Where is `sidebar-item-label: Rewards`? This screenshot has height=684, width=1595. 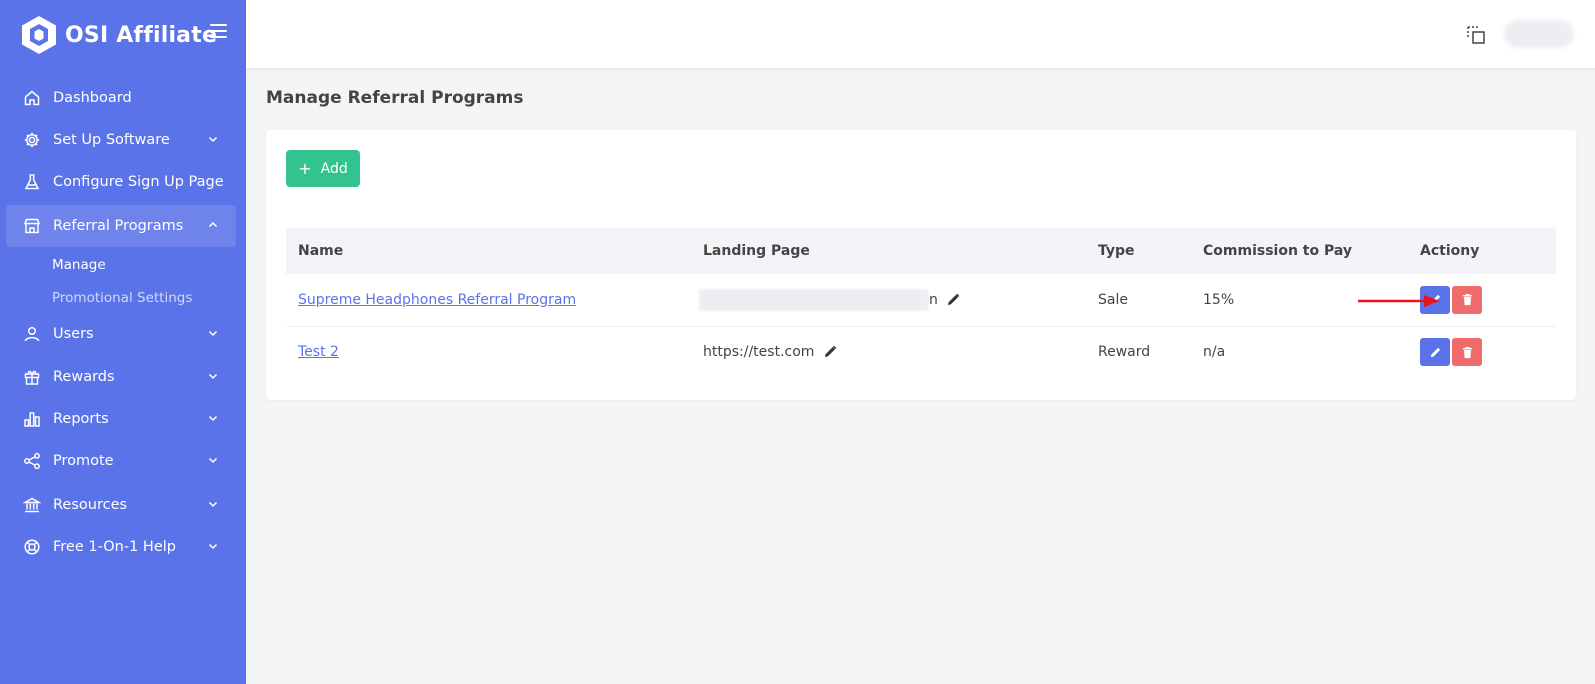
sidebar-item-label: Rewards is located at coordinates (84, 377).